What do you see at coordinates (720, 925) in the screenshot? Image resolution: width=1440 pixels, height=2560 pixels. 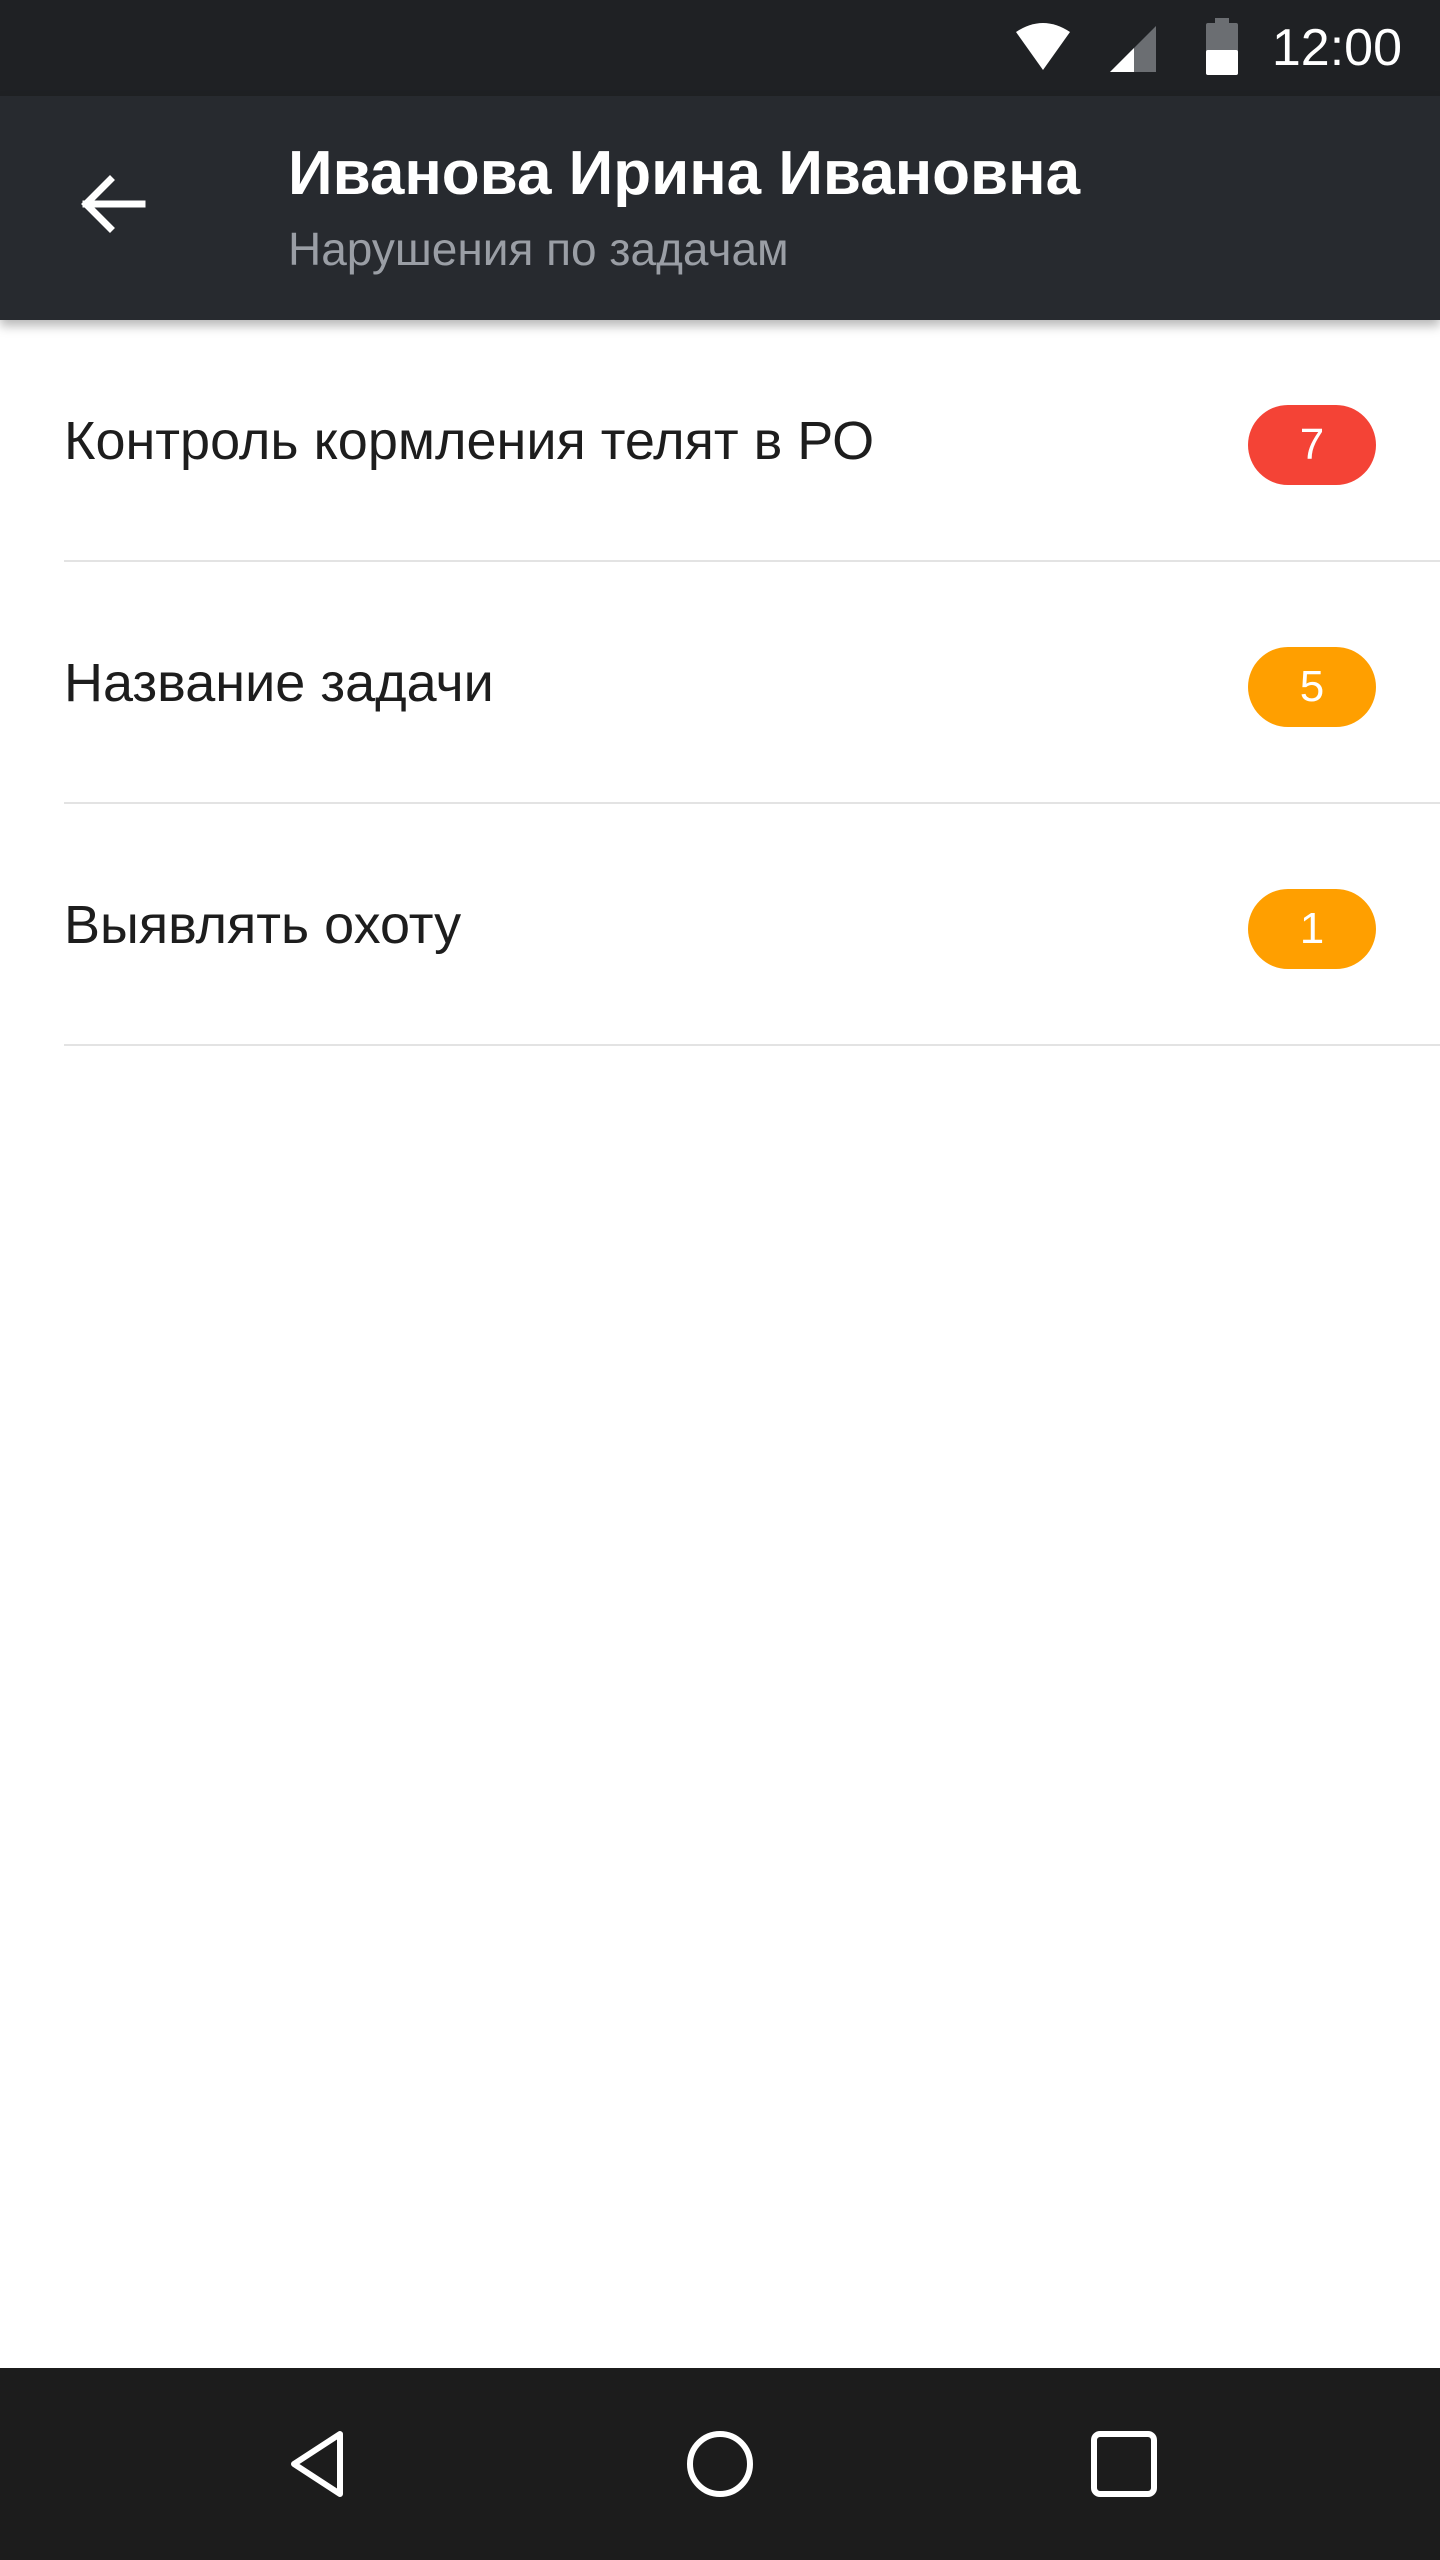 I see `list-item: Выявлять охоту 1` at bounding box center [720, 925].